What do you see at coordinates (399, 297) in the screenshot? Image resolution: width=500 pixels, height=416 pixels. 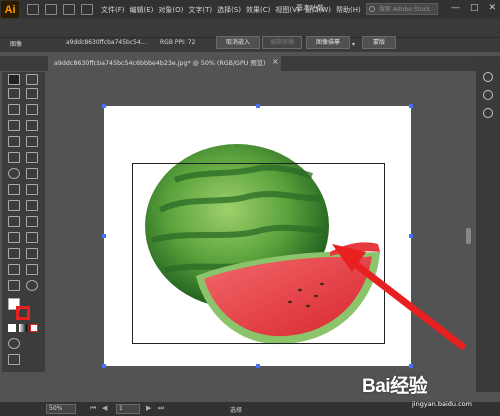 I see `annotation-arrow` at bounding box center [399, 297].